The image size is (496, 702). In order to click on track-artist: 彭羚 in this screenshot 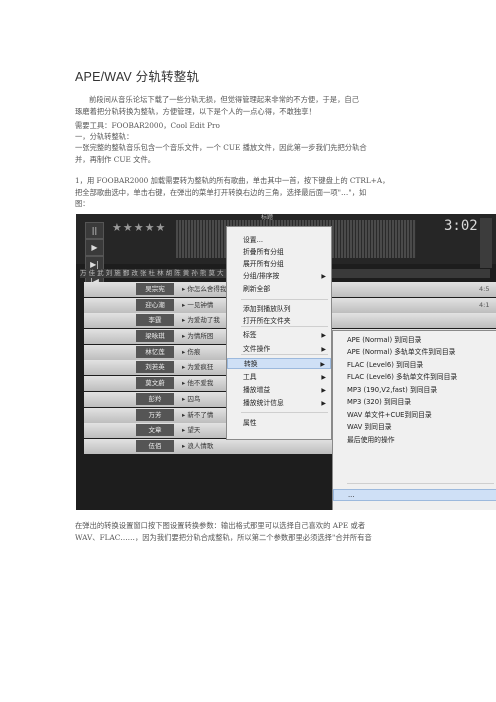, I will do `click(155, 398)`.